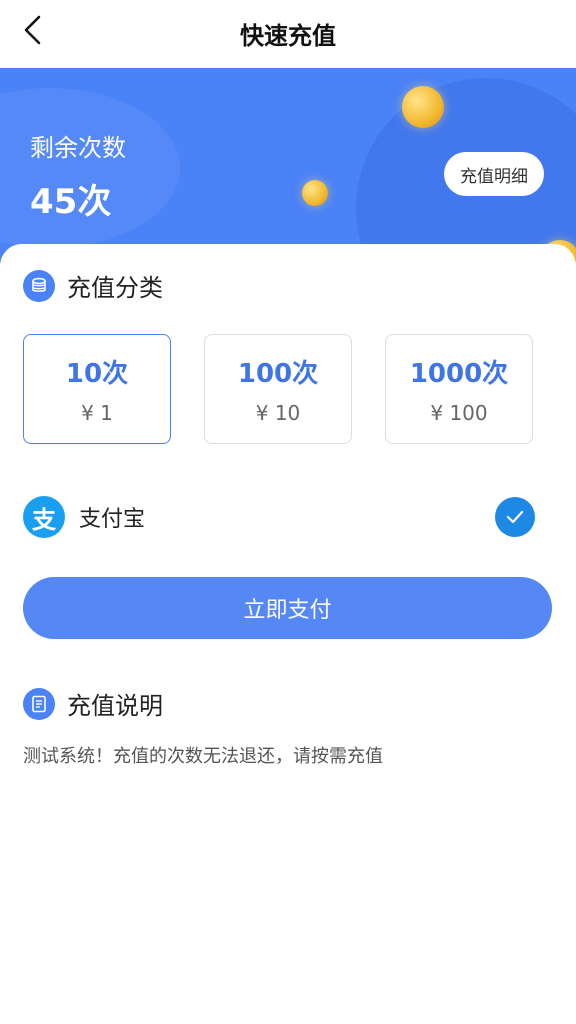  What do you see at coordinates (203, 756) in the screenshot?
I see `recharge-notes-text: 测试系统！充值的次数无法退还，请按需充值` at bounding box center [203, 756].